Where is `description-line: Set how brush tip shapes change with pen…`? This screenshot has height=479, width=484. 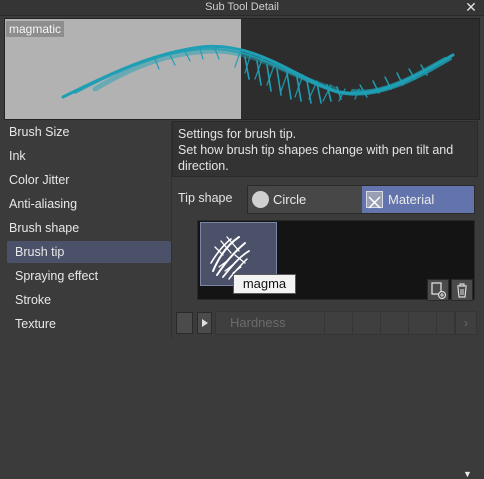
description-line: Set how brush tip shapes change with pen… is located at coordinates (316, 150).